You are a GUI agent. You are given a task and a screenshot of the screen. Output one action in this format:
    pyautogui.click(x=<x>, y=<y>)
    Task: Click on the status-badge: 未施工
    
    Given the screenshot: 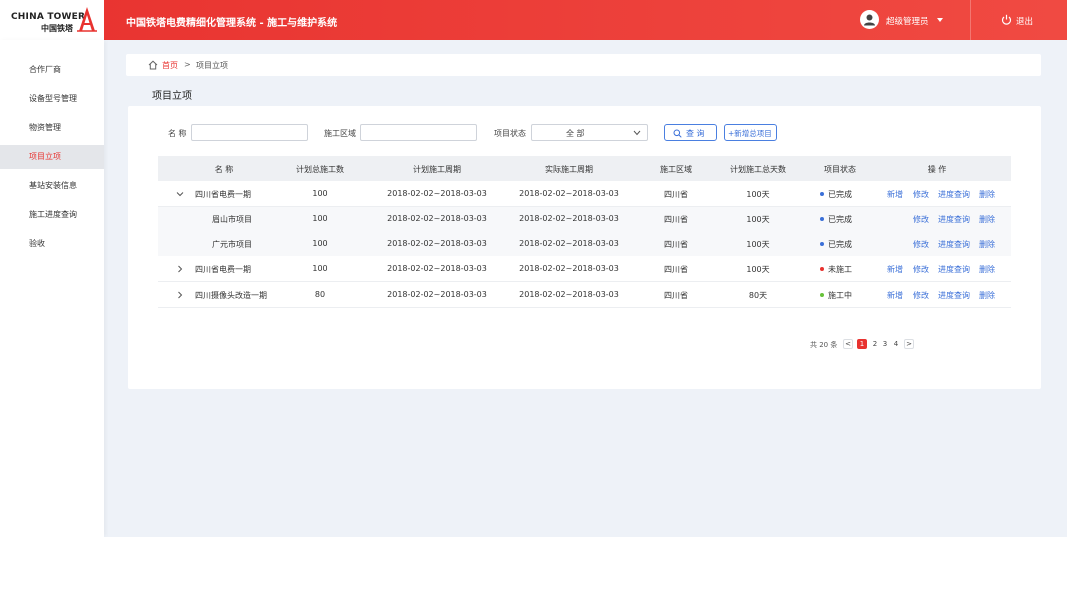 What is the action you would take?
    pyautogui.click(x=836, y=269)
    